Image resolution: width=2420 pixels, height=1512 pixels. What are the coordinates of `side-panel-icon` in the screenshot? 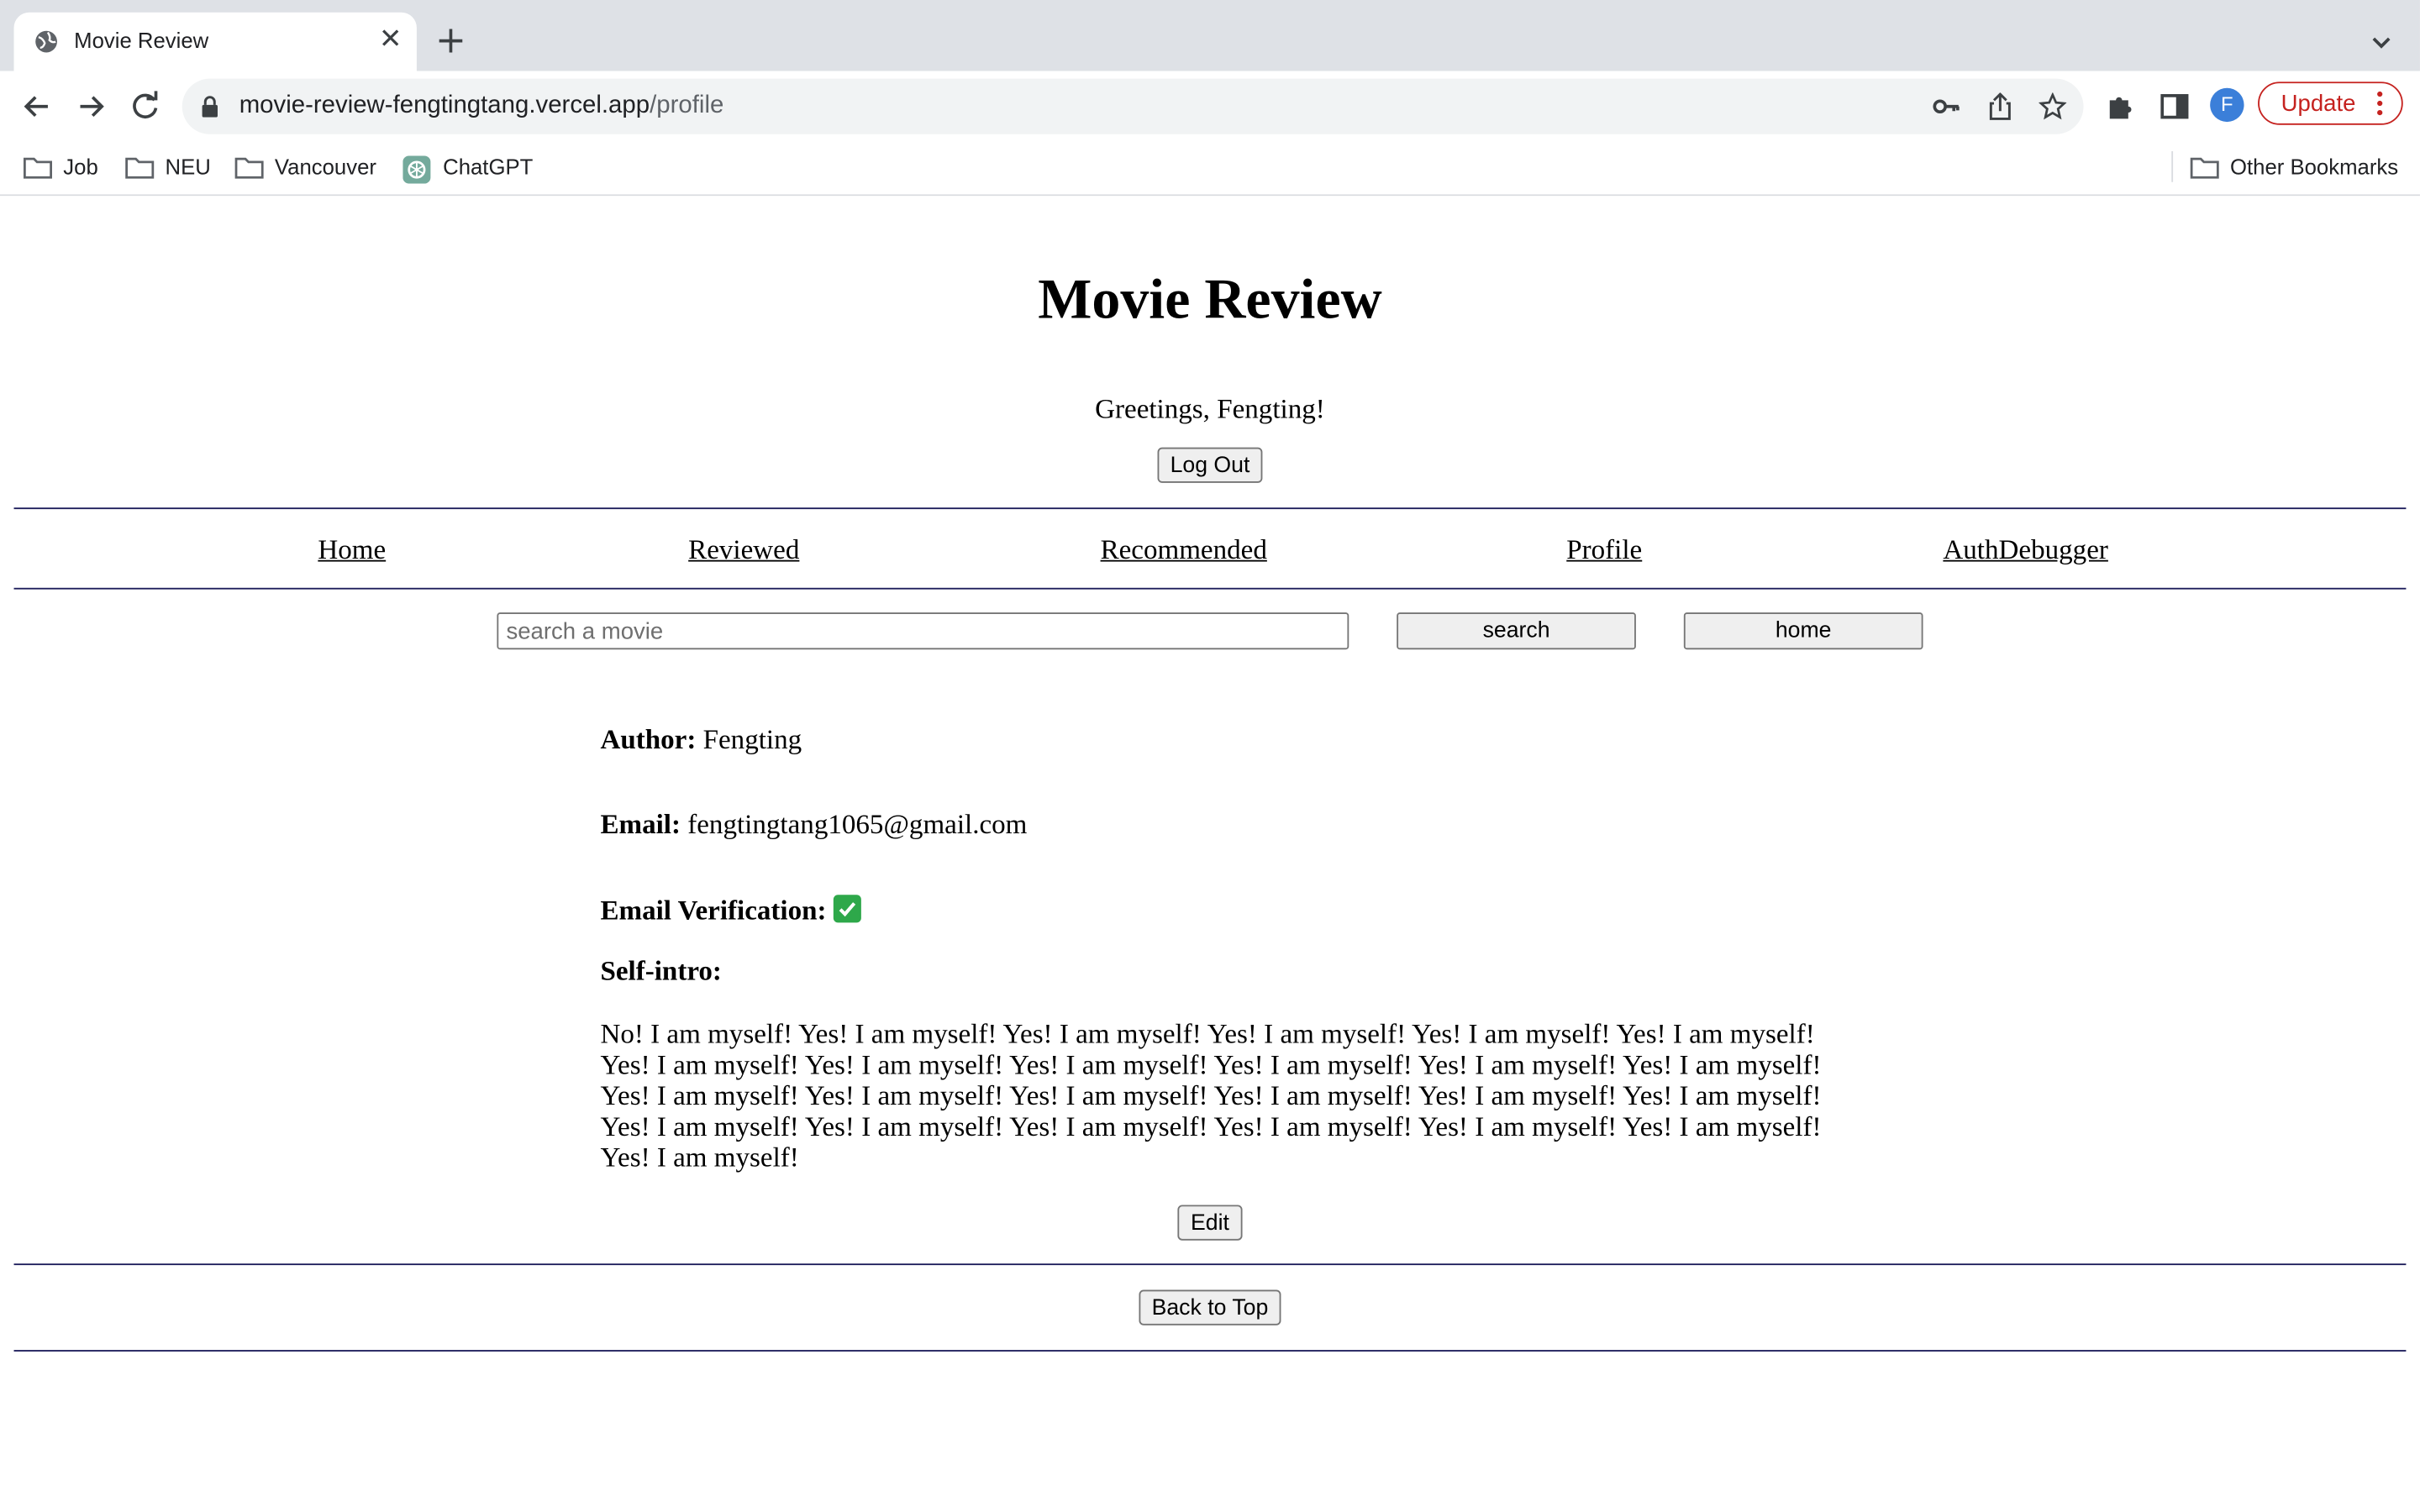 It's located at (2175, 106).